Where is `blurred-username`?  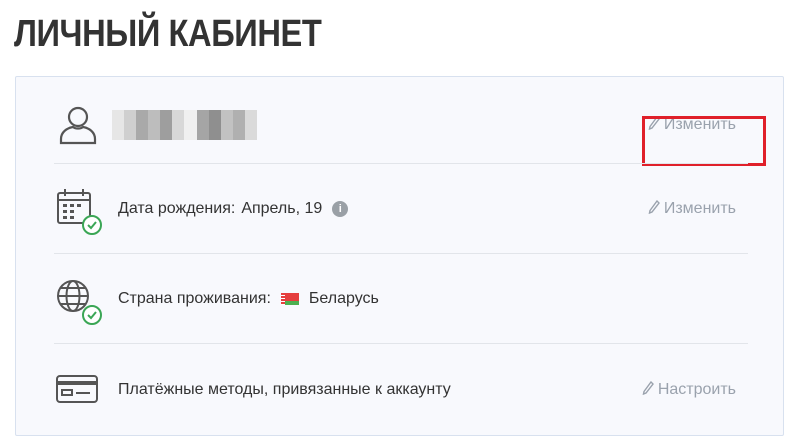 blurred-username is located at coordinates (184, 125).